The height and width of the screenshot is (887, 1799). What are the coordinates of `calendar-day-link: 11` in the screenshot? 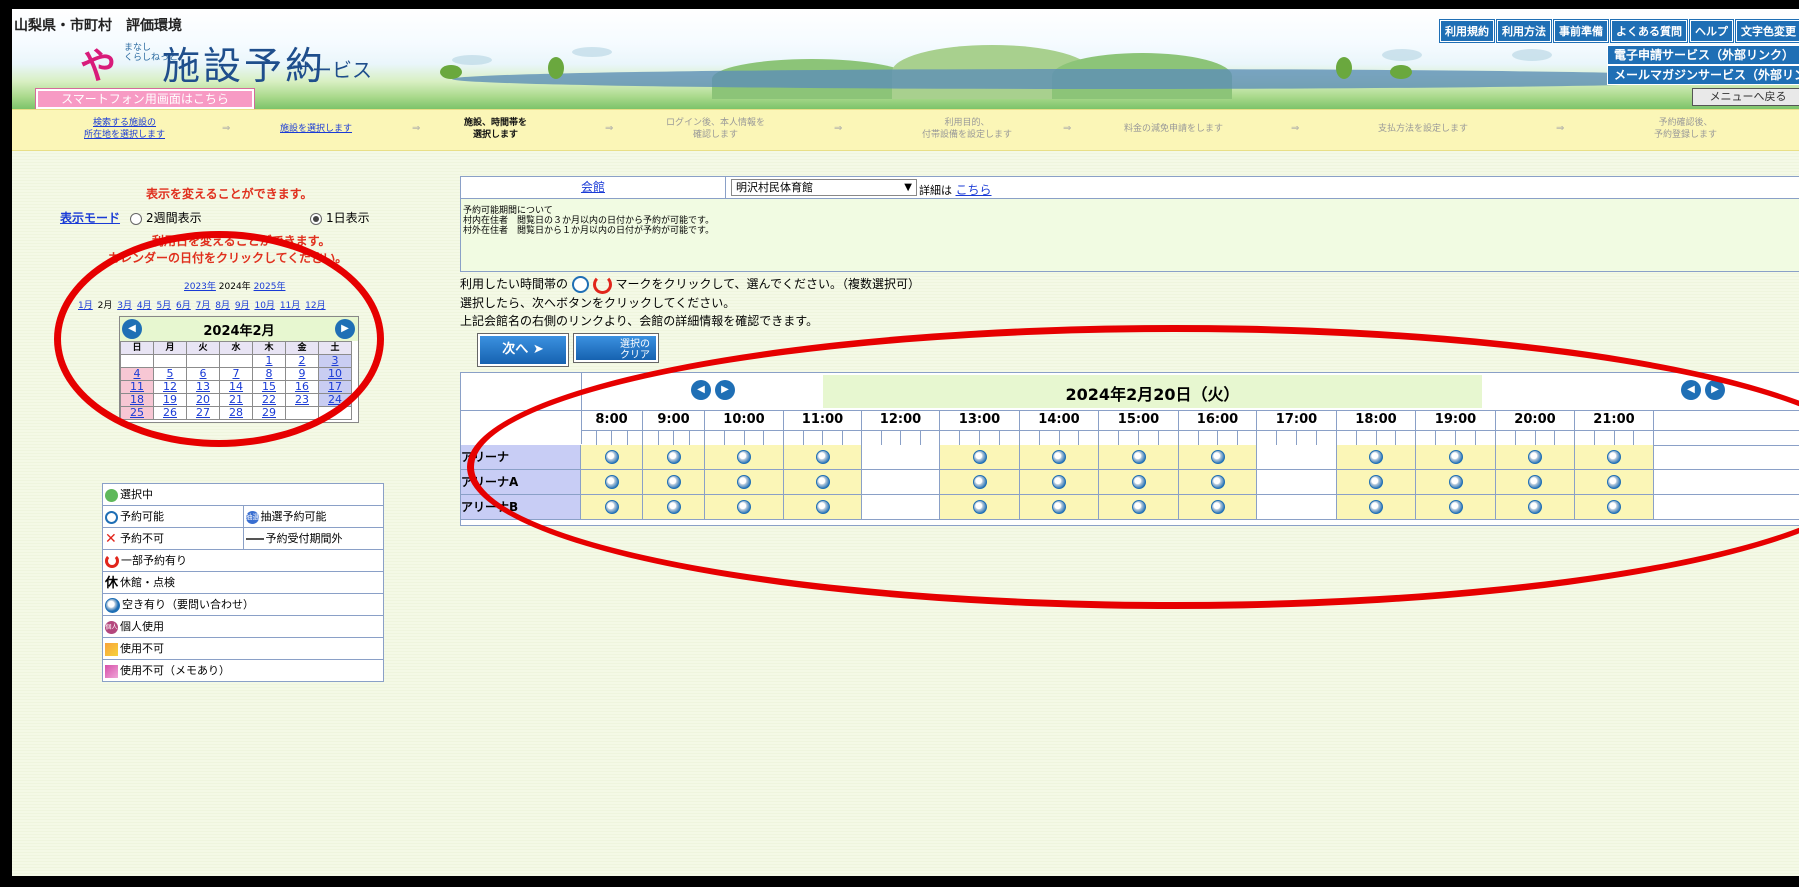 It's located at (137, 386).